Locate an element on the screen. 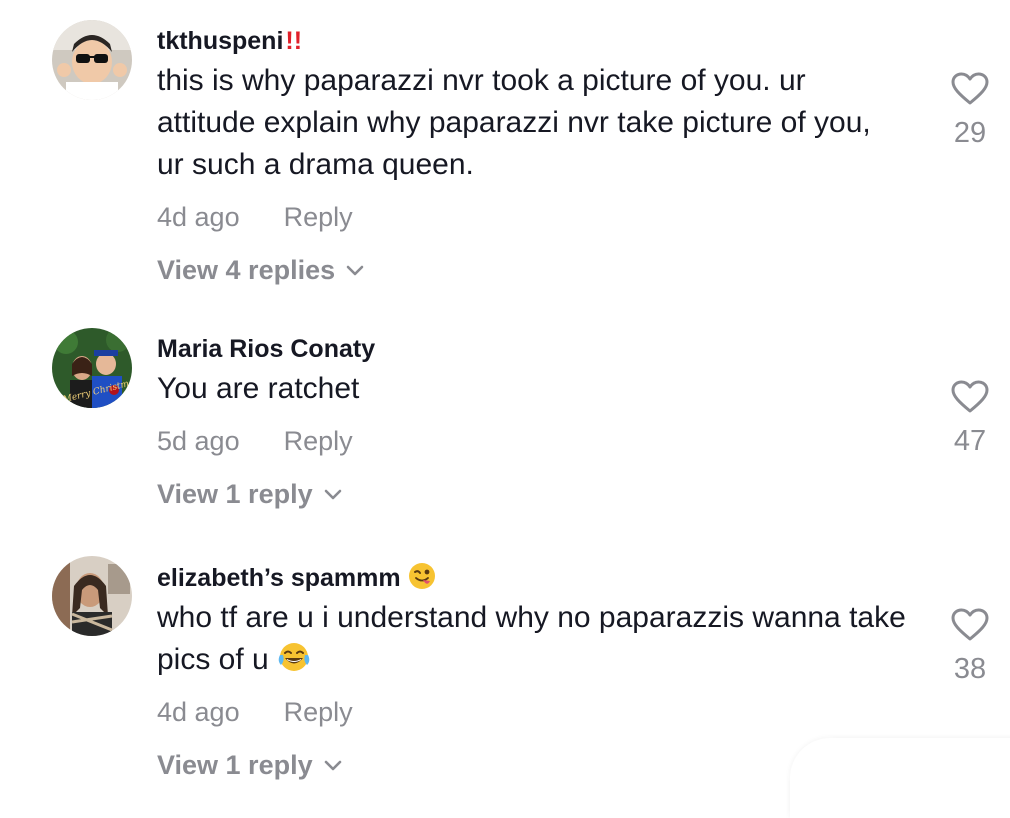 This screenshot has height=818, width=1010. like-count: 38 is located at coordinates (970, 669).